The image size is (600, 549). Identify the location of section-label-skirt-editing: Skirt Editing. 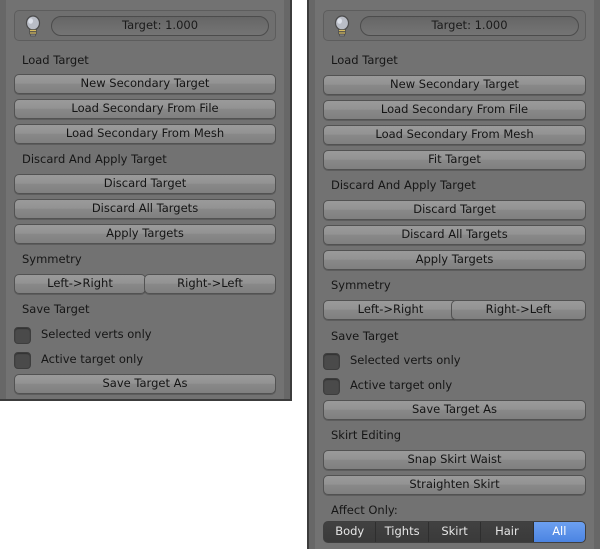
(366, 435).